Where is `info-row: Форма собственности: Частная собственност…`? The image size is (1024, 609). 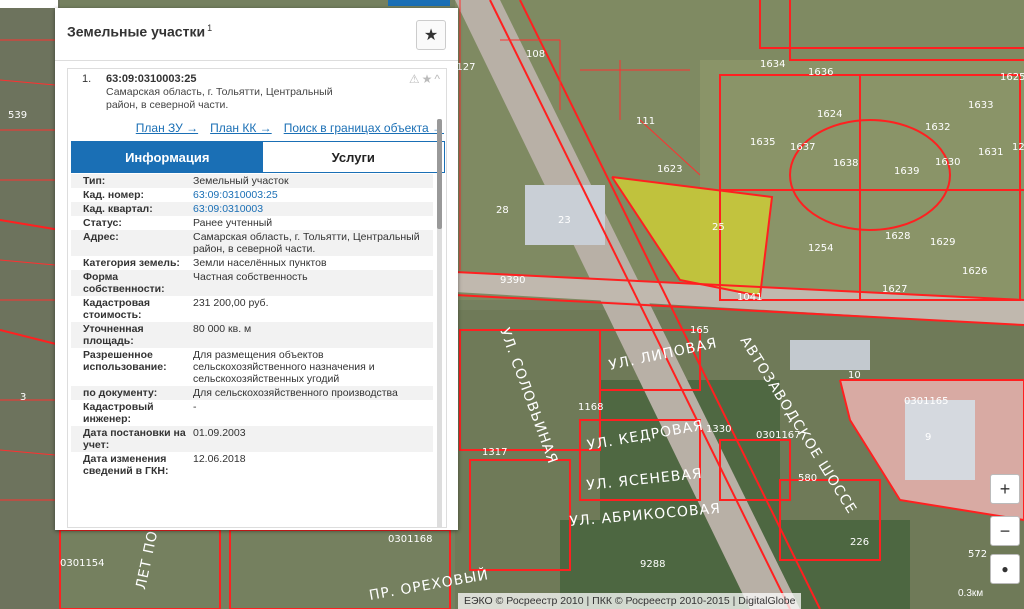
info-row: Форма собственности: Частная собственност… is located at coordinates (252, 283).